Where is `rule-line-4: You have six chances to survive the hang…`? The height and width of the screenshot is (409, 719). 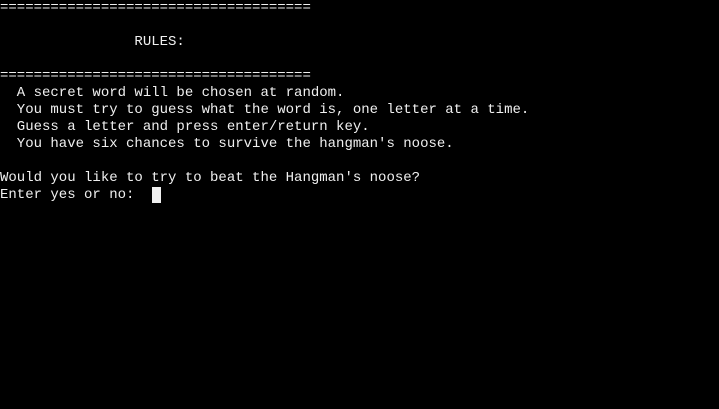 rule-line-4: You have six chances to survive the hang… is located at coordinates (227, 144).